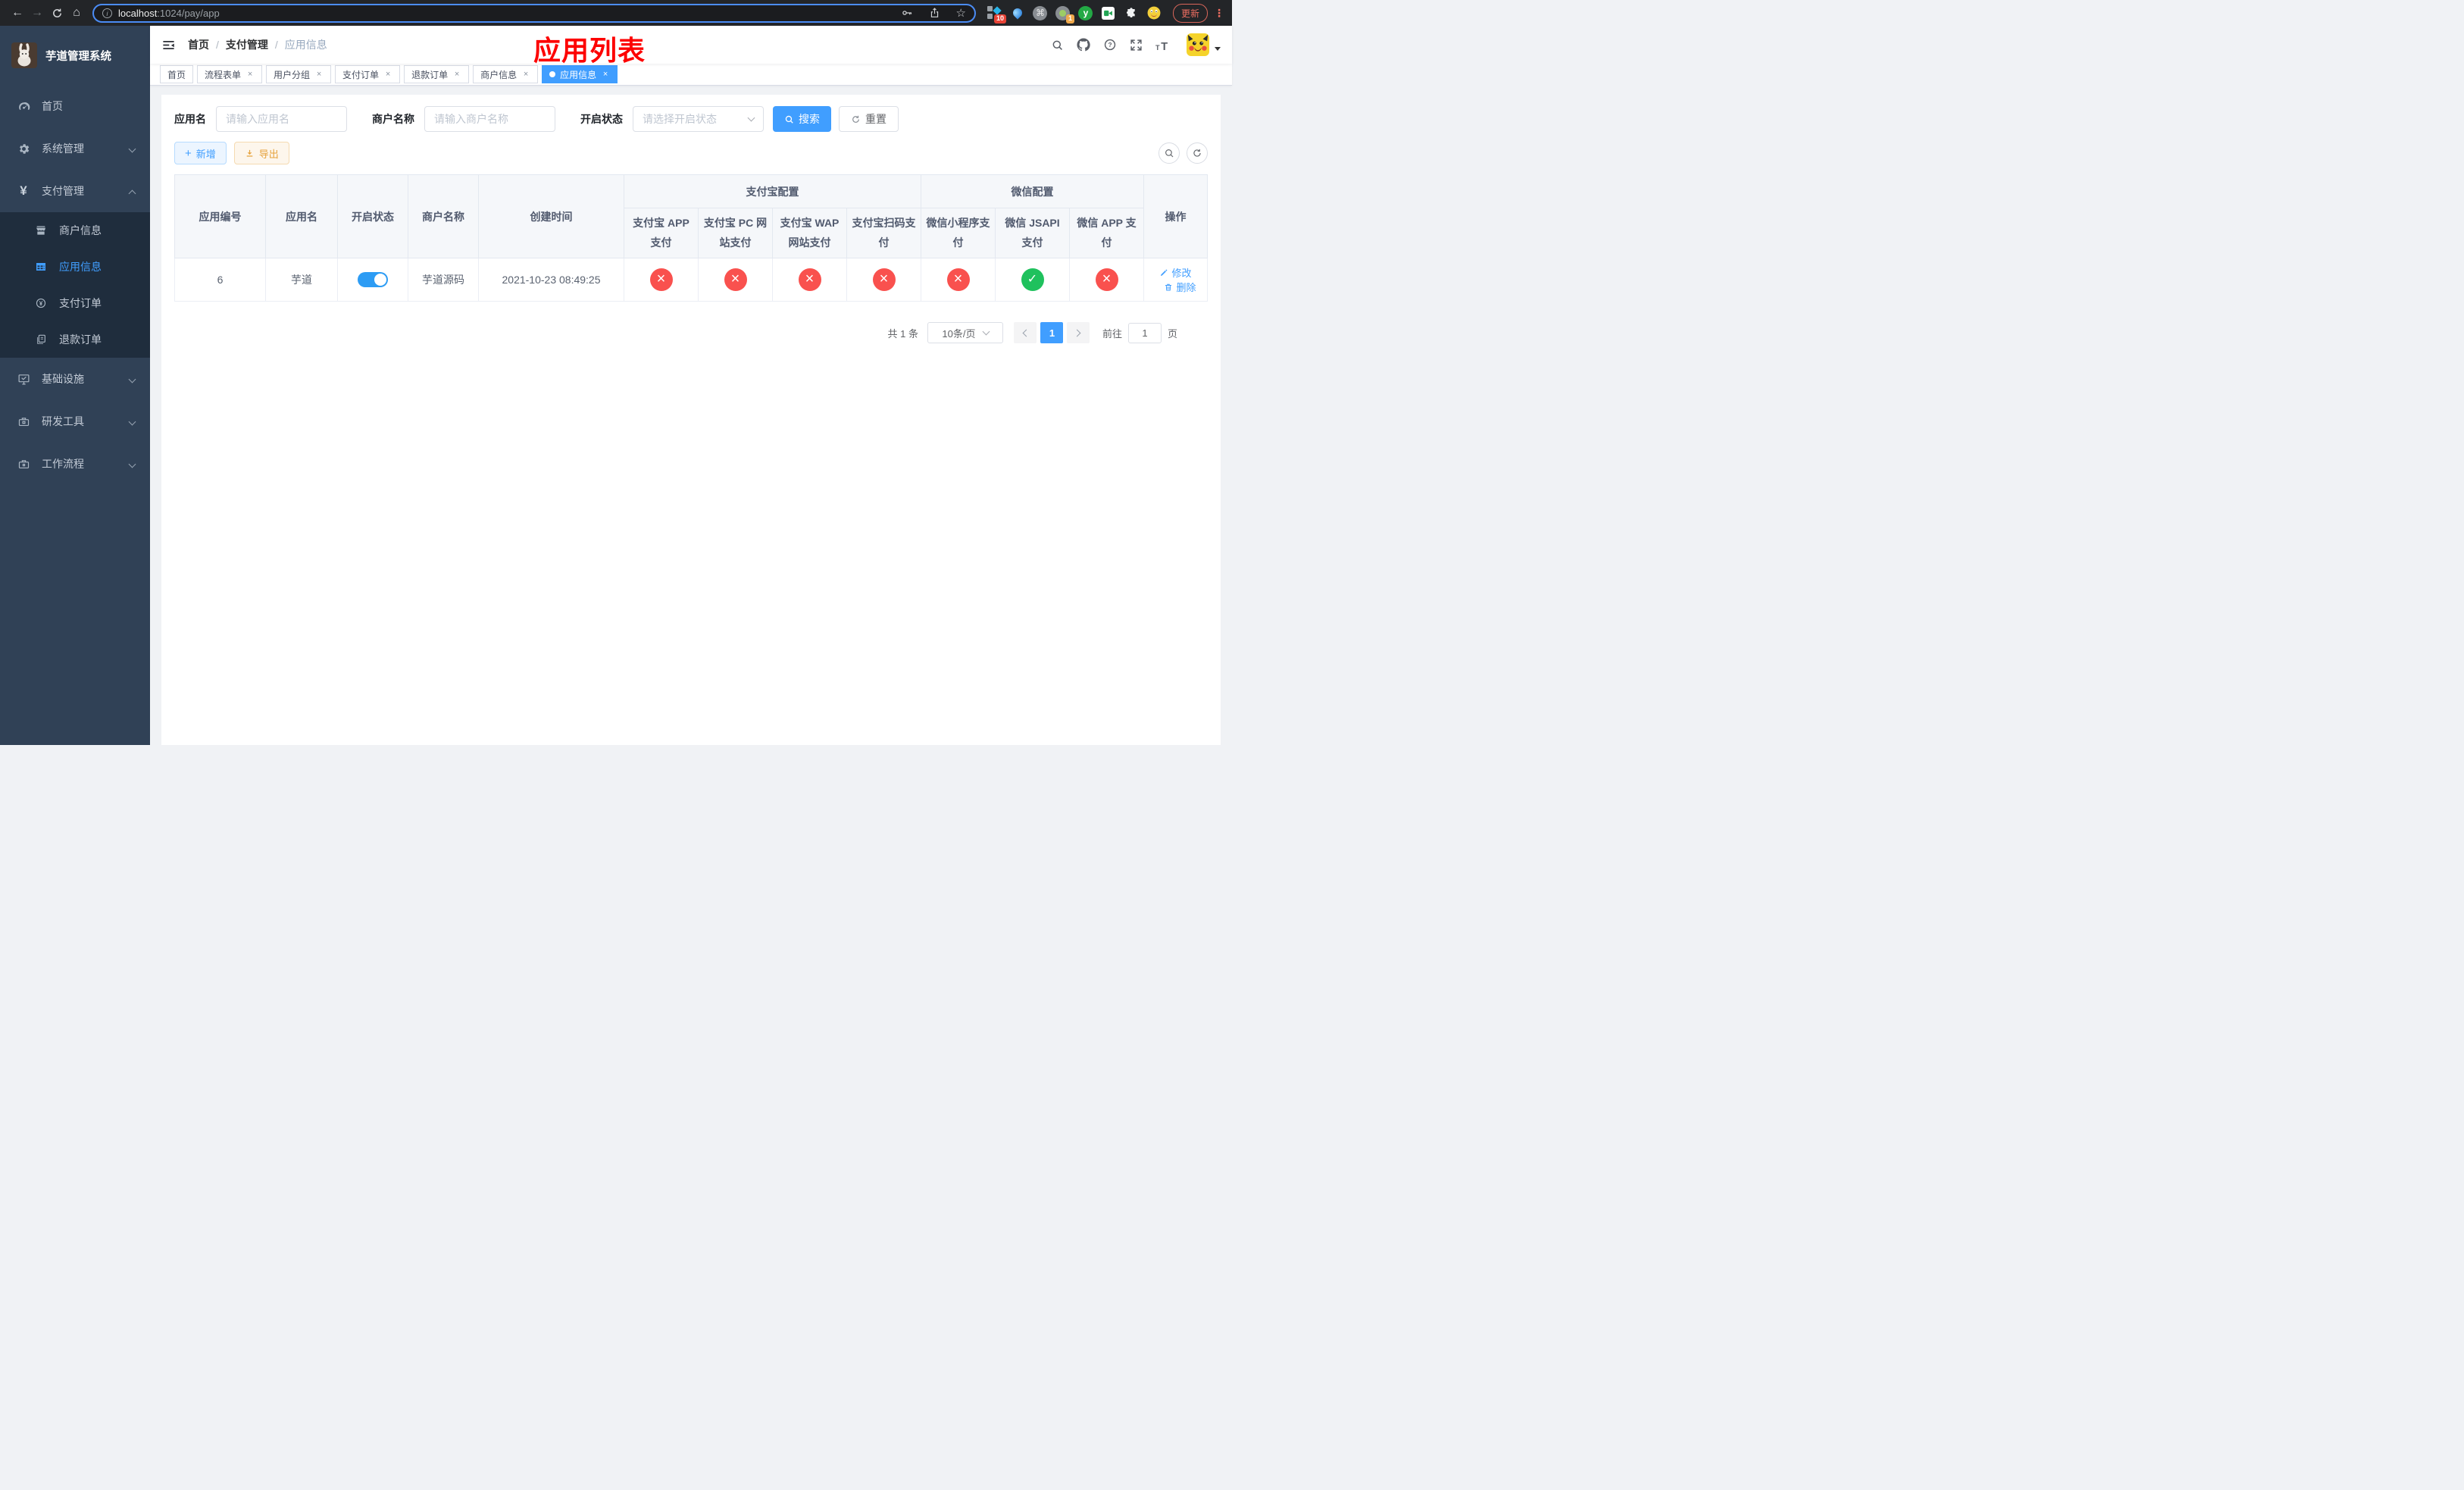 This screenshot has width=2464, height=1490. I want to click on alipay-wap-status-icon, so click(809, 280).